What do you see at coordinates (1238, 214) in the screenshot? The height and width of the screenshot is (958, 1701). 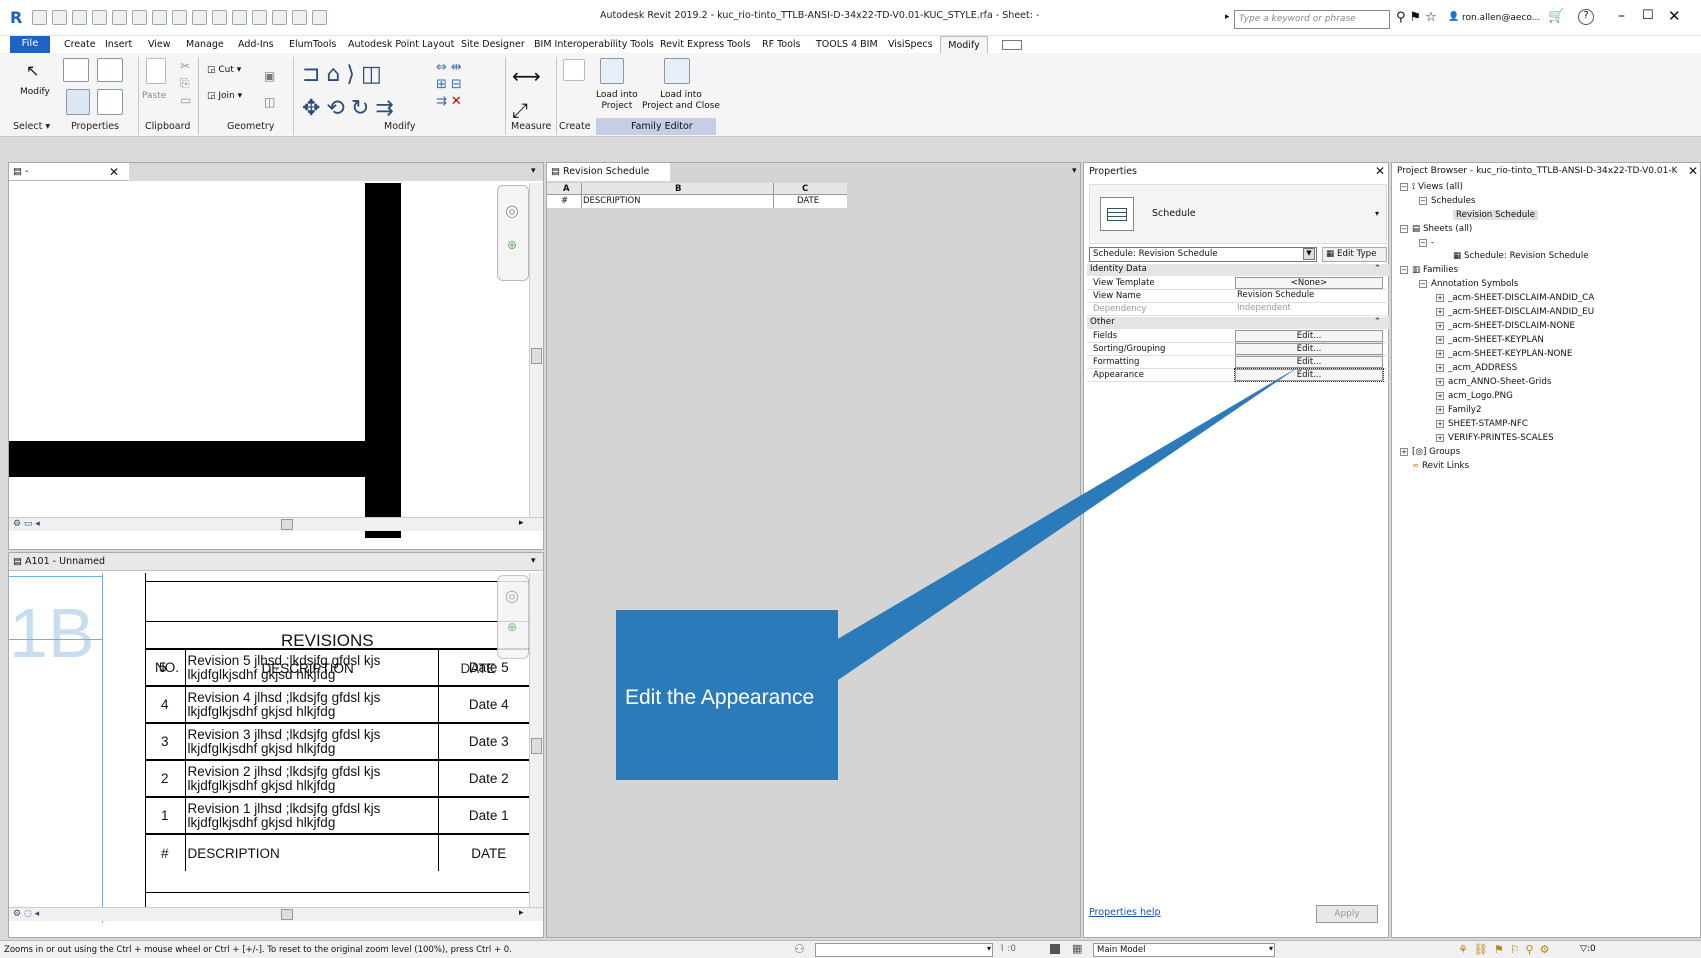 I see `type-selector: Schedule ▾` at bounding box center [1238, 214].